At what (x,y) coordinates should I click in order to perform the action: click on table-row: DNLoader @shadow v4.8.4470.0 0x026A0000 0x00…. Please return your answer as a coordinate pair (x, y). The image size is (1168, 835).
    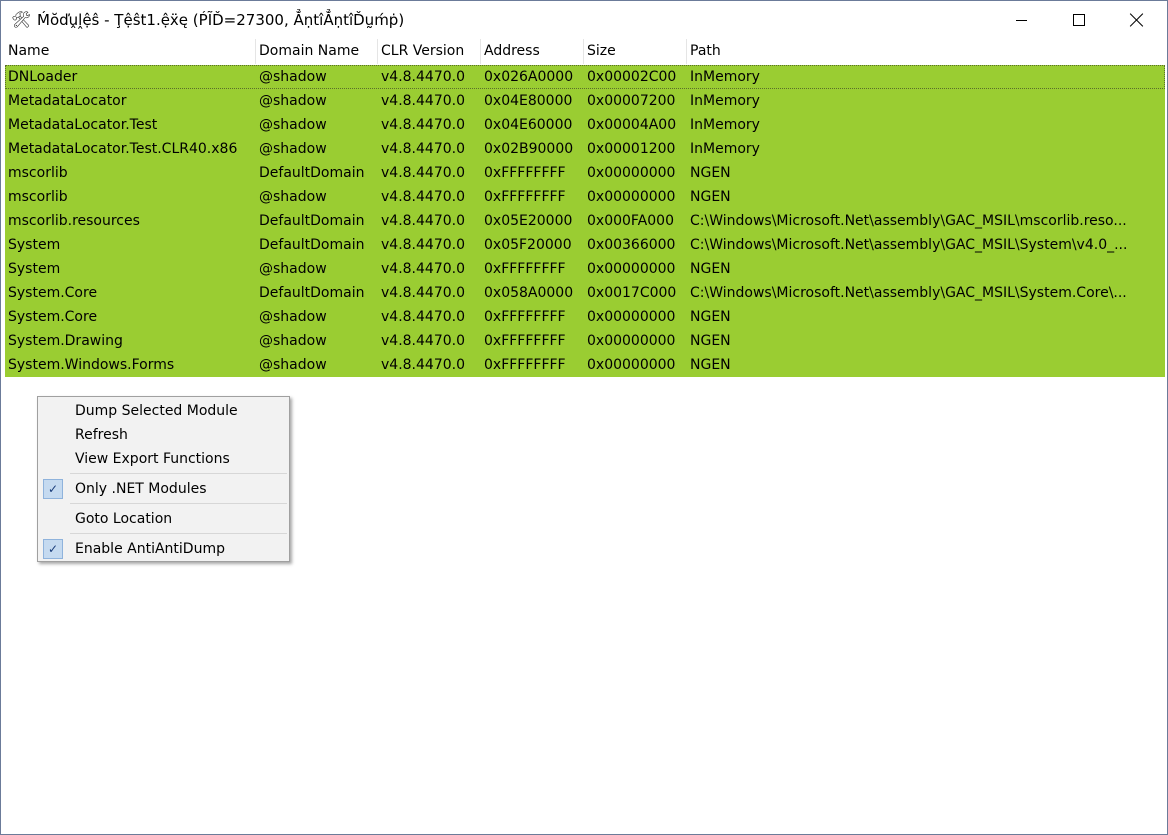
    Looking at the image, I should click on (585, 77).